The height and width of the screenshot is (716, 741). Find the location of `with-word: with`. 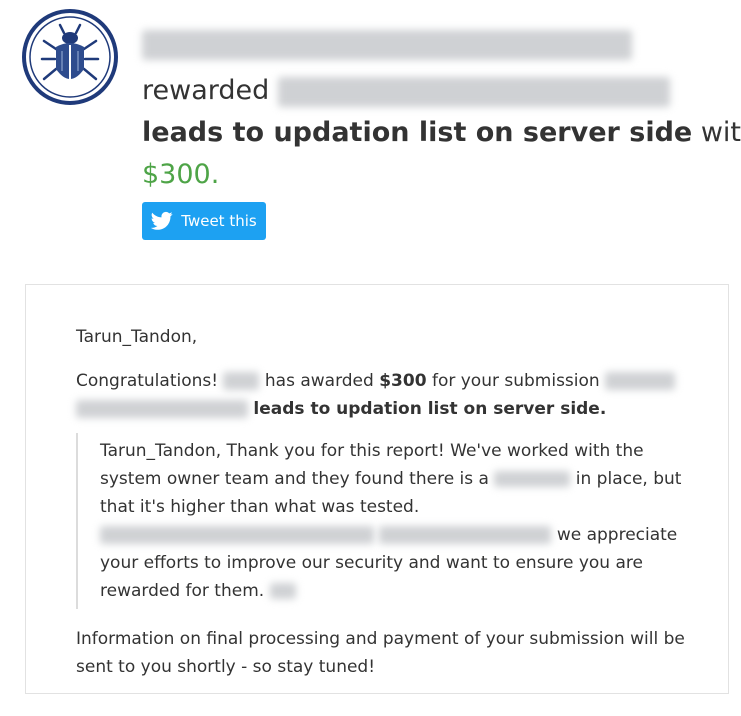

with-word: with is located at coordinates (720, 132).